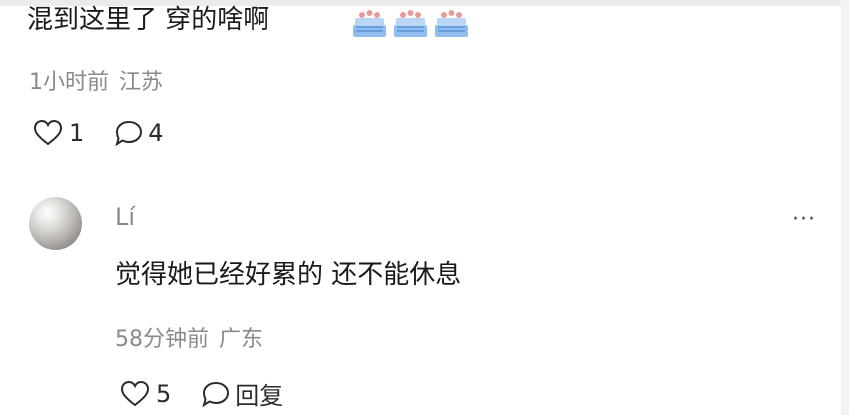 The width and height of the screenshot is (849, 415). Describe the element at coordinates (845, 207) in the screenshot. I see `scrollbar-track` at that location.